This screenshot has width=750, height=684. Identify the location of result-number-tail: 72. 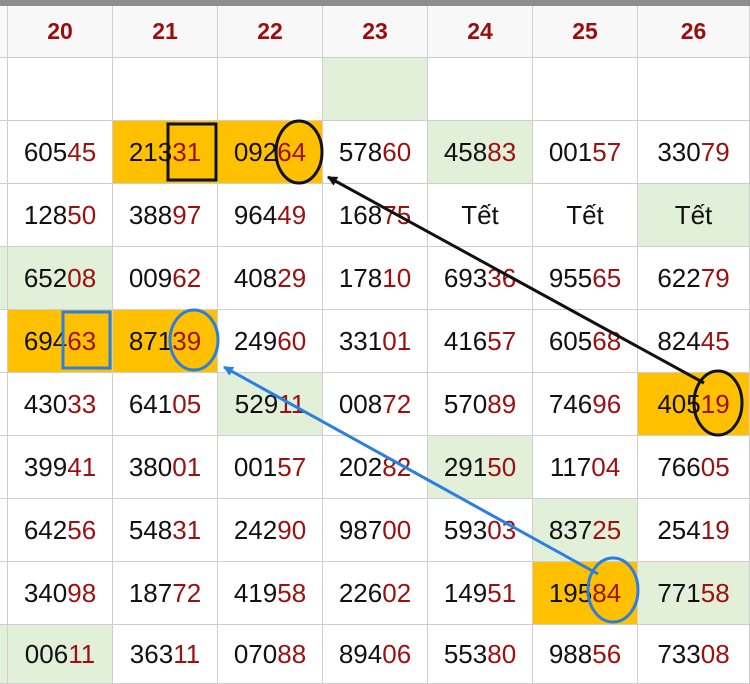
(397, 403).